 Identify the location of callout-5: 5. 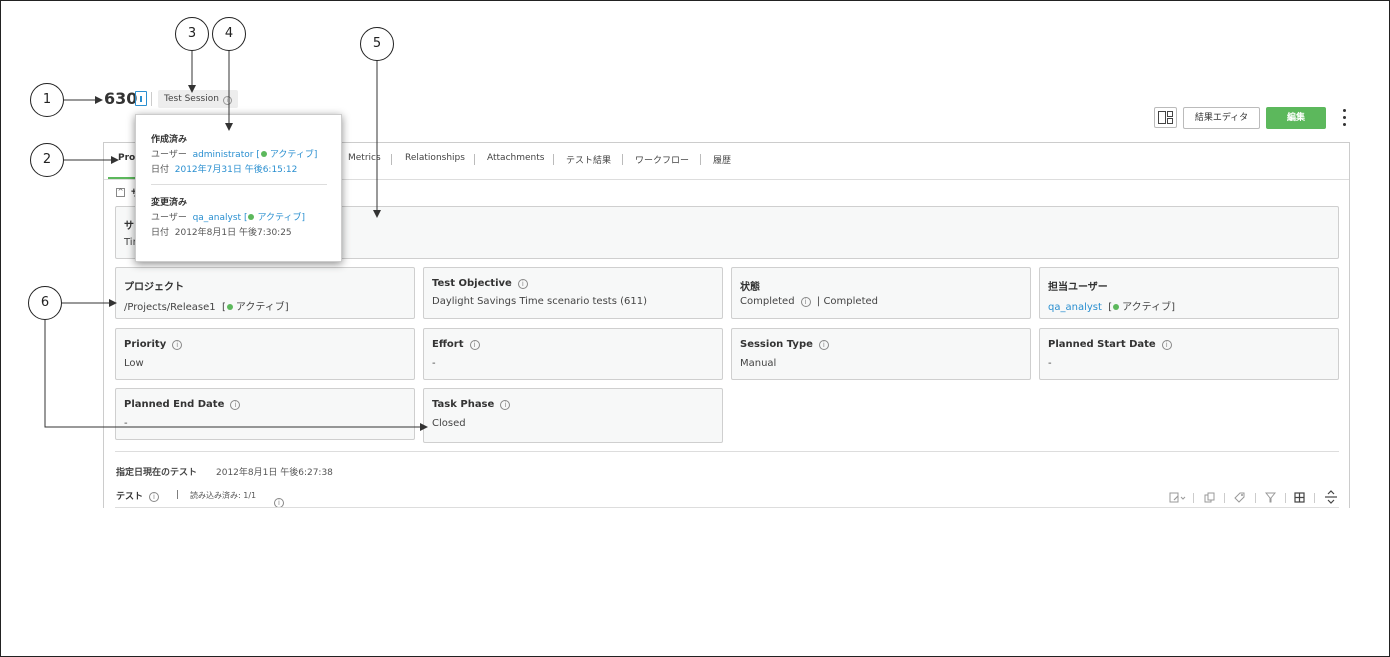
(377, 44).